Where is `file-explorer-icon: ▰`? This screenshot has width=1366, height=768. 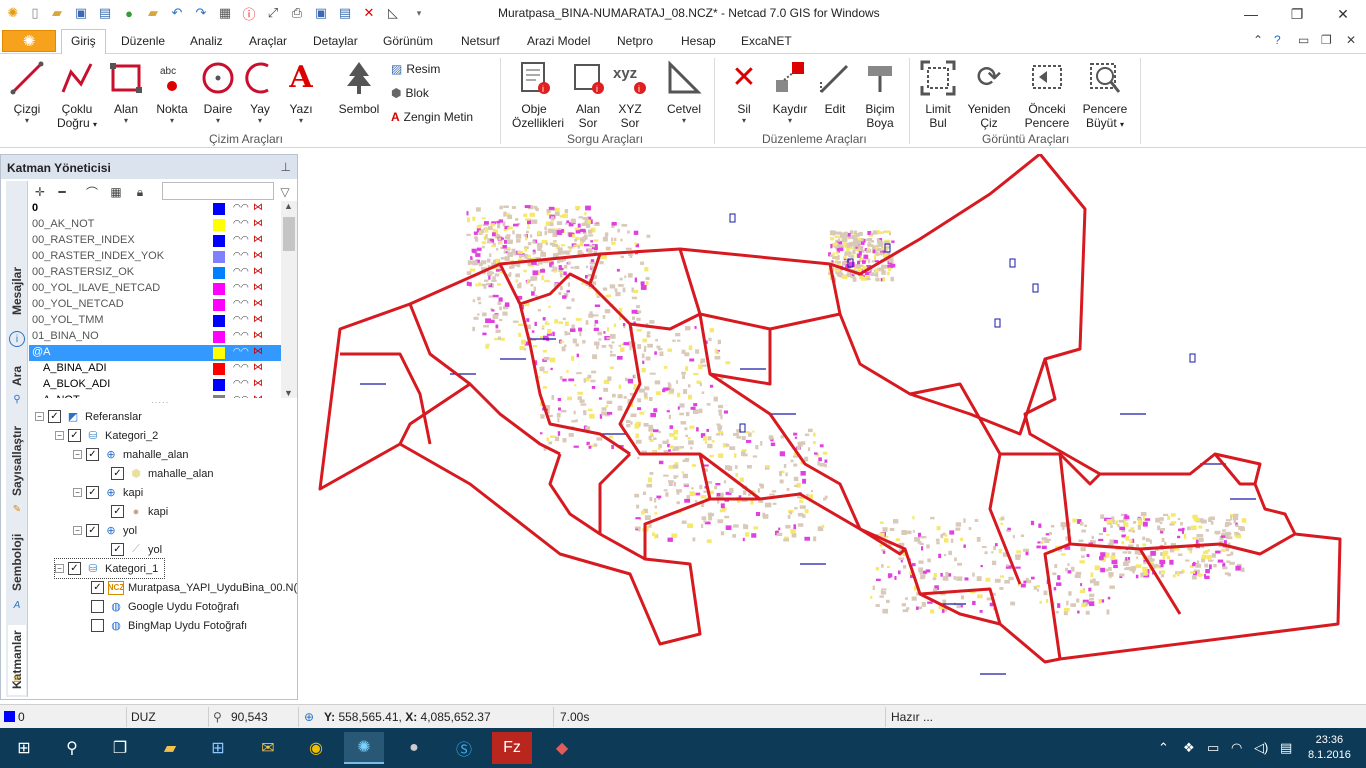
file-explorer-icon: ▰ is located at coordinates (170, 748).